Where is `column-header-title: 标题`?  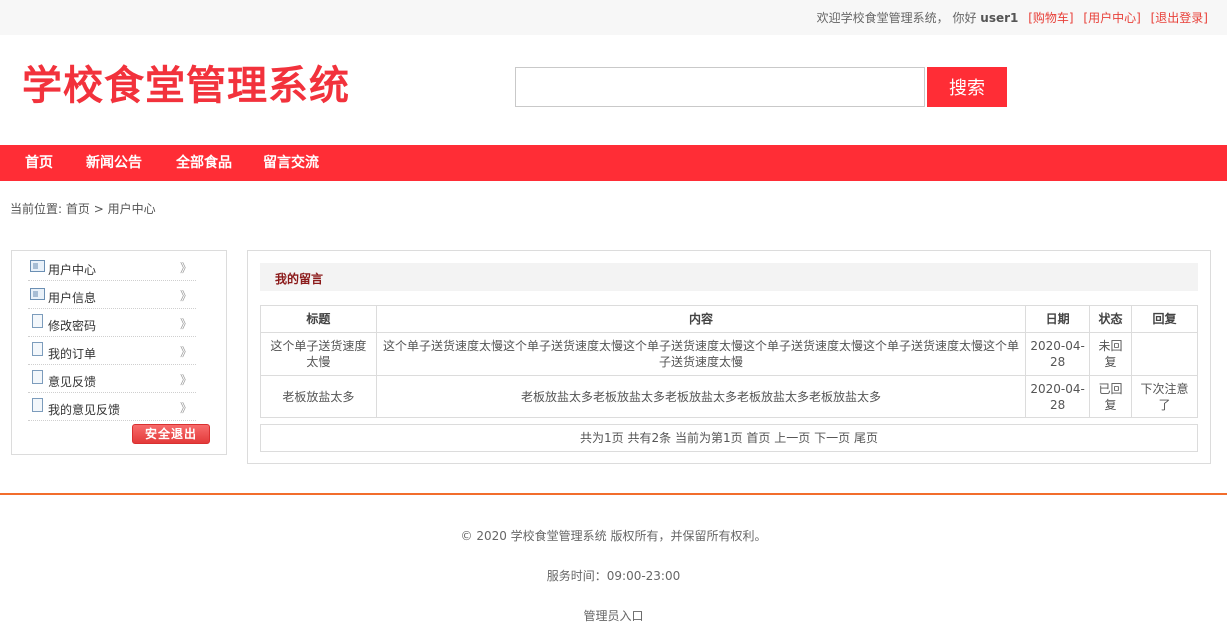
column-header-title: 标题 is located at coordinates (318, 319).